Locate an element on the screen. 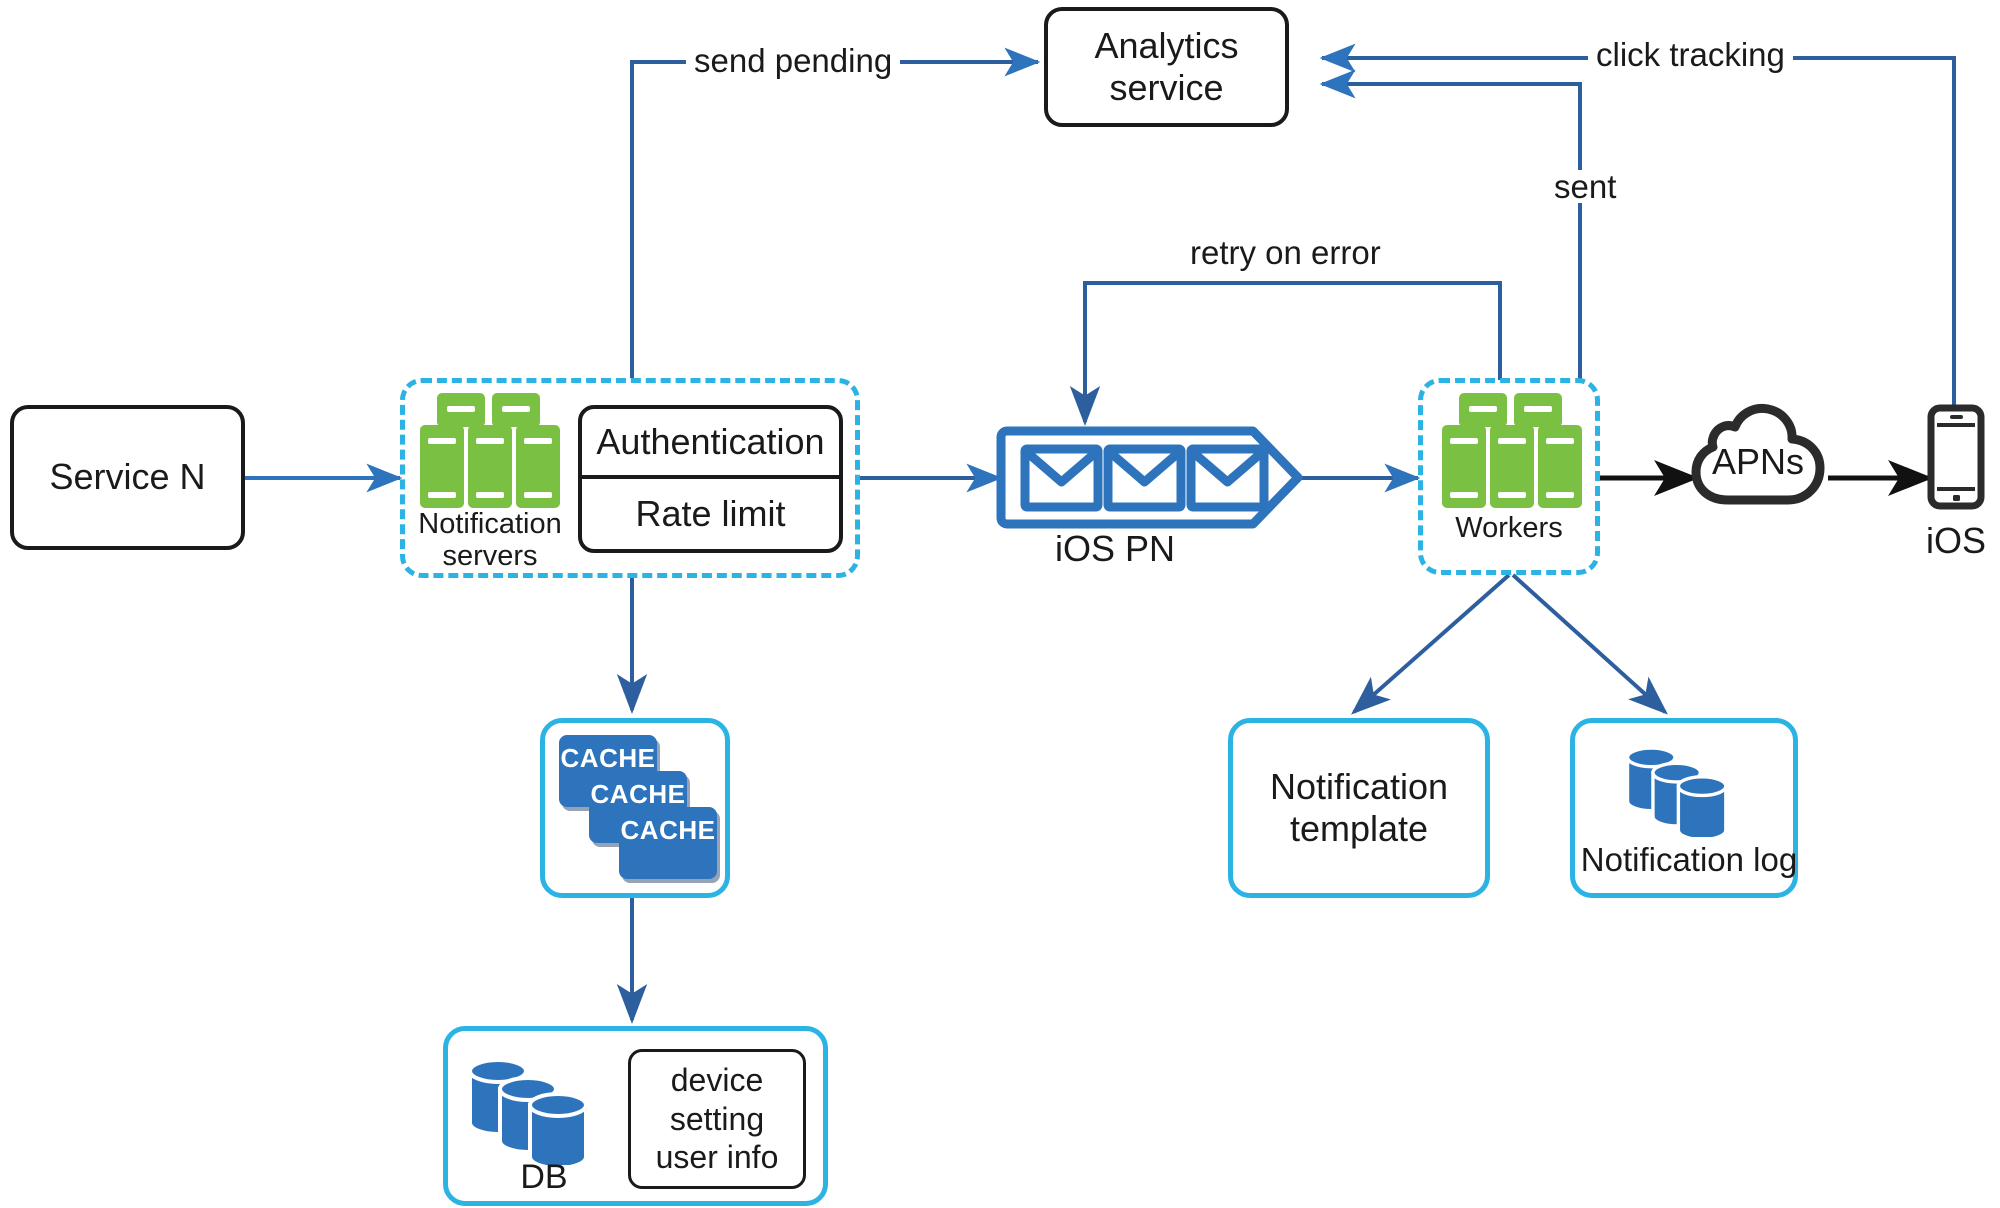 The height and width of the screenshot is (1208, 2000). node-db: DB device setting user info is located at coordinates (635, 1116).